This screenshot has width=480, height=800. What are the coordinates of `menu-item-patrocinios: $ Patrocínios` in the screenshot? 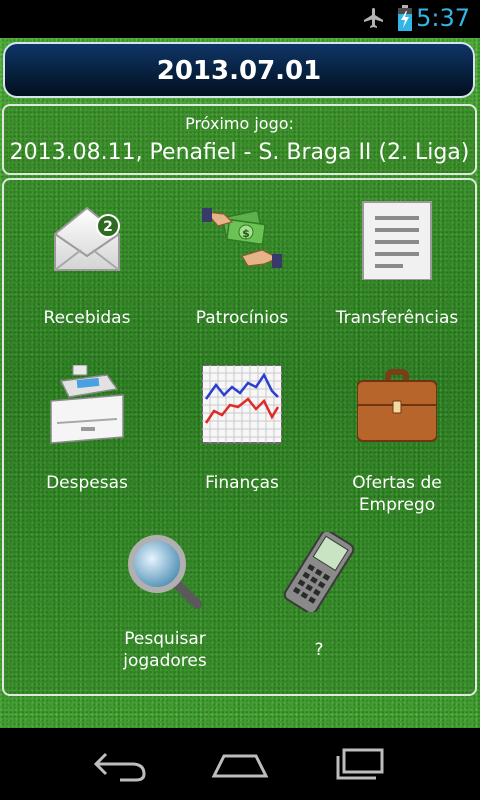 It's located at (242, 265).